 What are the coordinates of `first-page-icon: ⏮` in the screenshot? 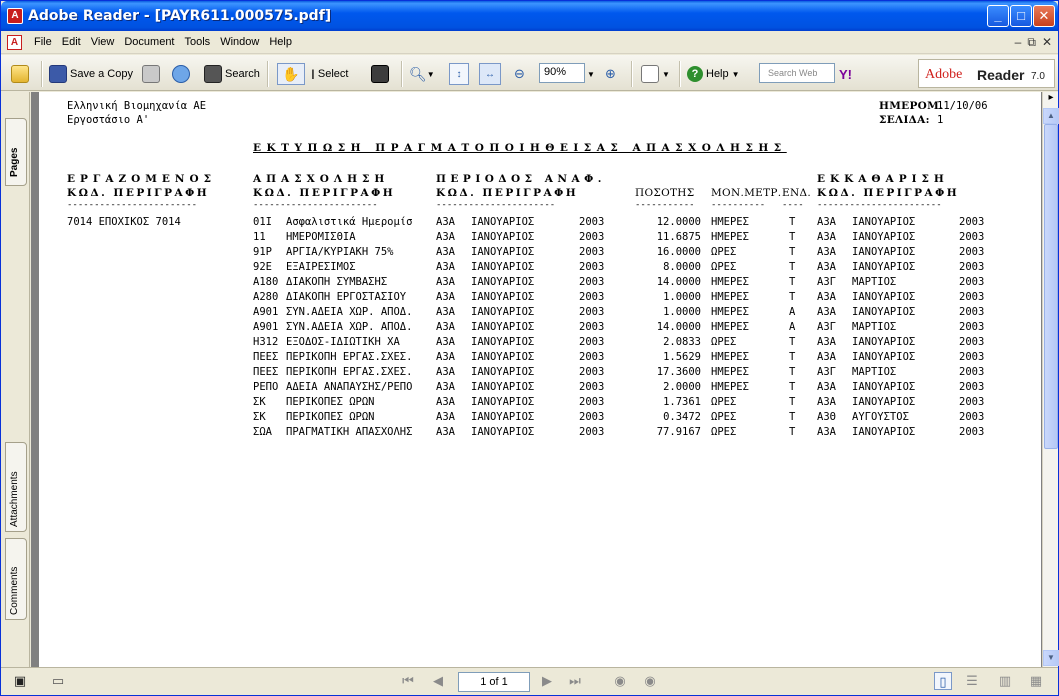 It's located at (408, 681).